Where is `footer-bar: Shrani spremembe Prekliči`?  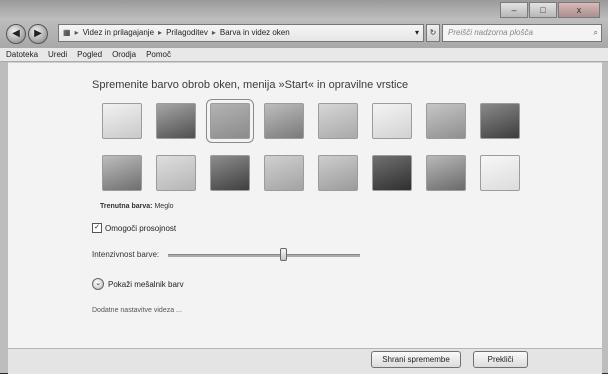 footer-bar: Shrani spremembe Prekliči is located at coordinates (305, 361).